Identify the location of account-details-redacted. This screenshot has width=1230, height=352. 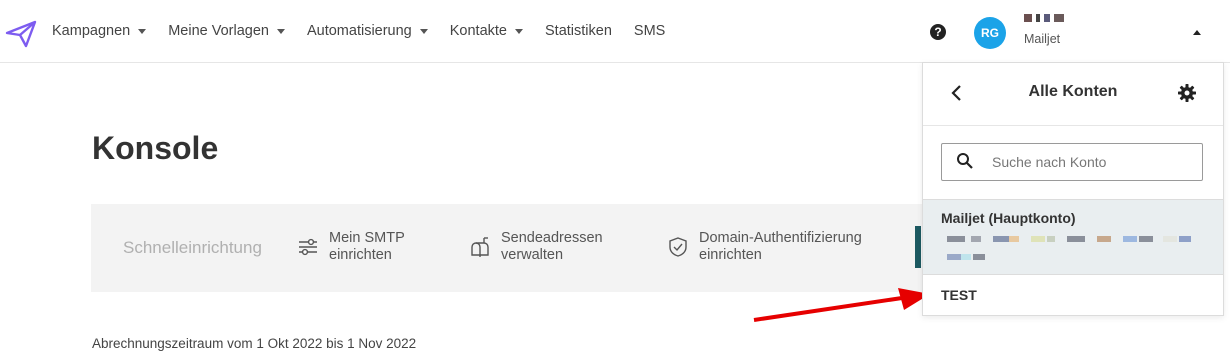
(1069, 248).